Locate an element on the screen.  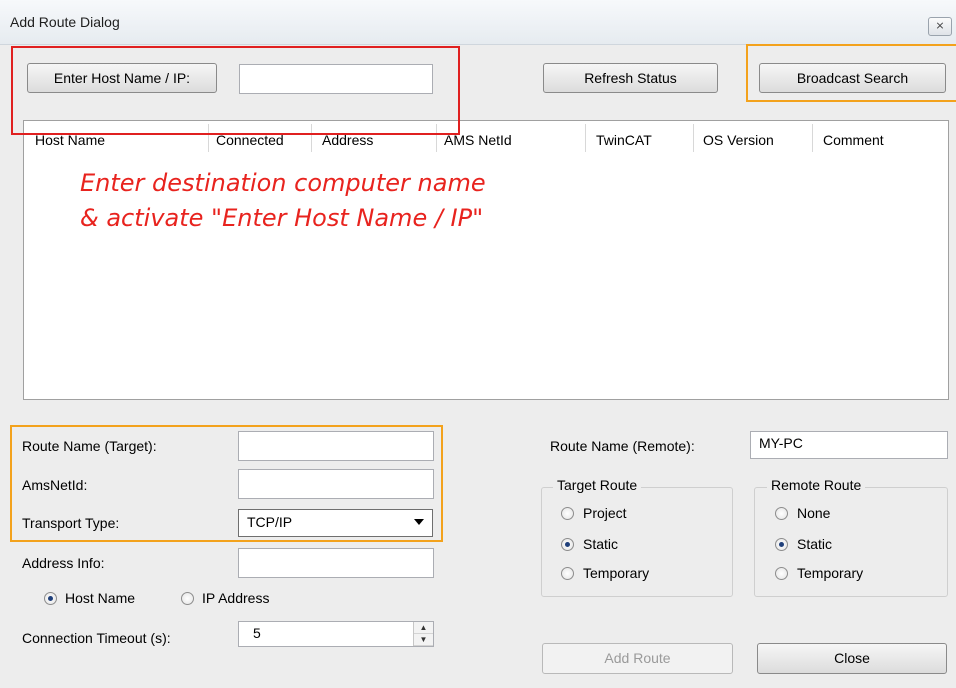
highlight-enter-host is located at coordinates (235, 90).